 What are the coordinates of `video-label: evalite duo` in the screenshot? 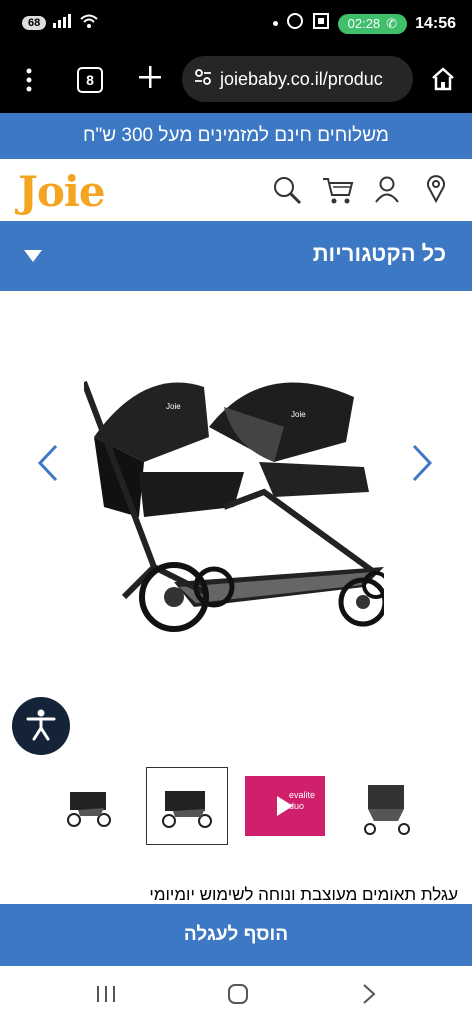 It's located at (302, 800).